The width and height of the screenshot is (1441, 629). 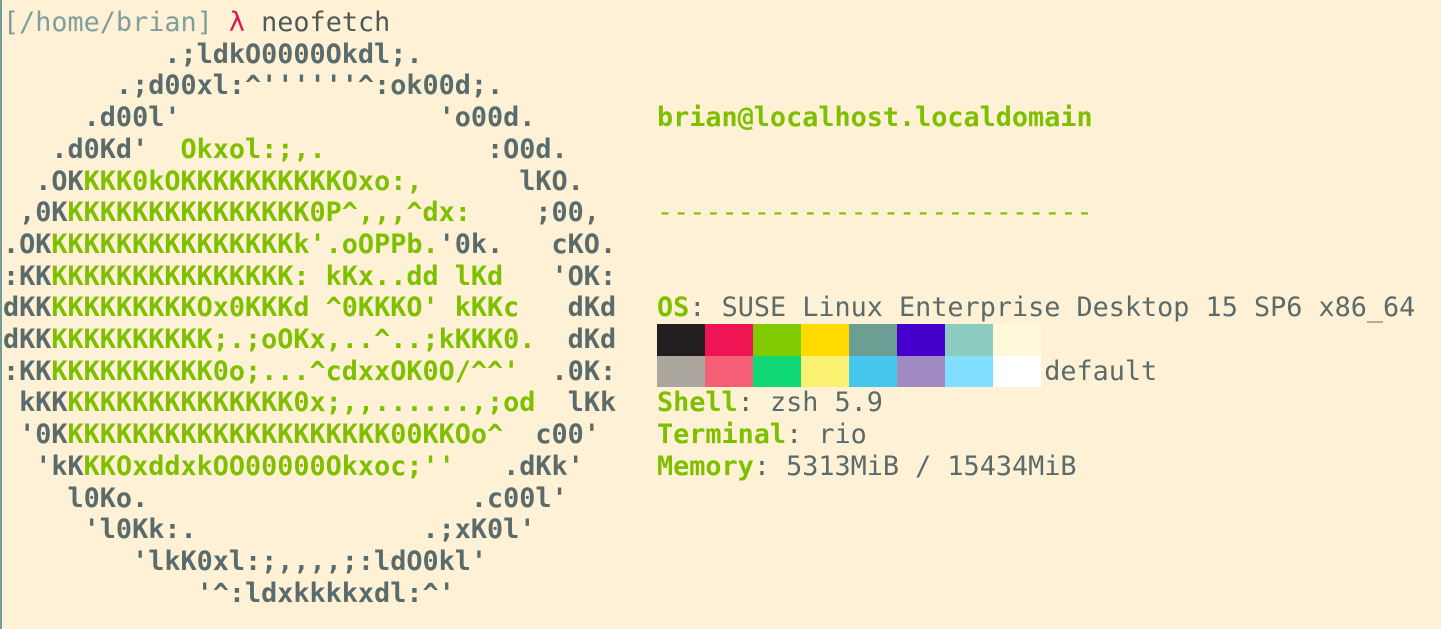 What do you see at coordinates (310, 244) in the screenshot?
I see `logo-line: .OKKKKKKKKKKKKKKKKk'.oOPPb.'0k. cKO.` at bounding box center [310, 244].